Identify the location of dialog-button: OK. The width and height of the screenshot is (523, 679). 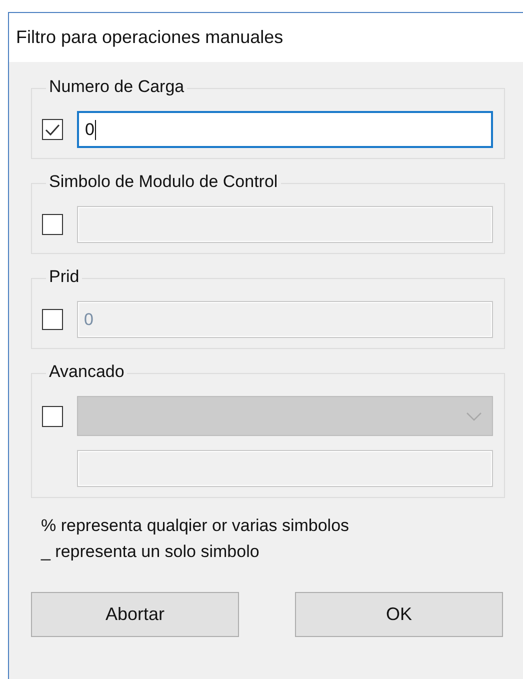
(399, 614).